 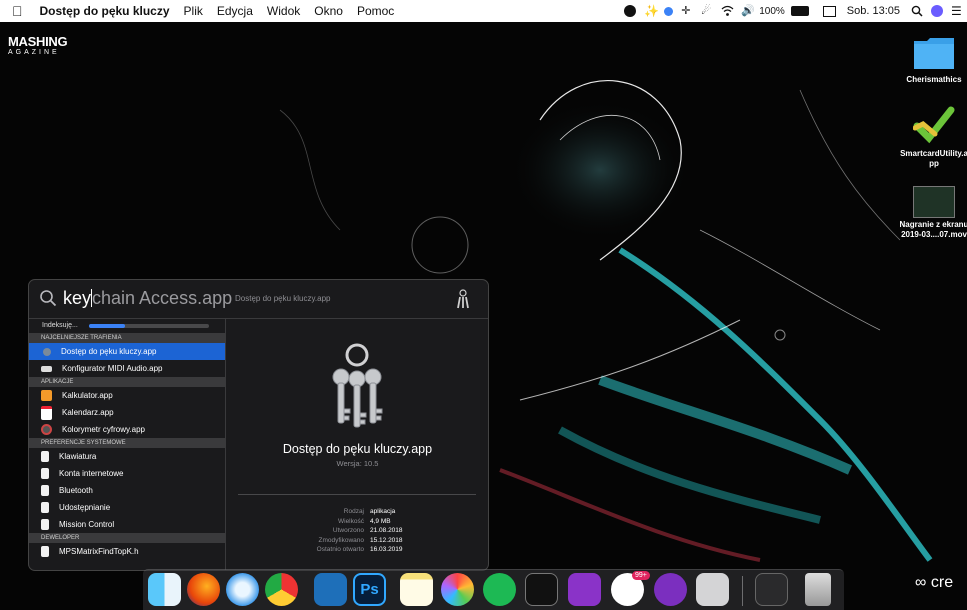 I want to click on meta-row-last-opened: Ostatnio otwarto 16.03.2019, so click(x=357, y=551).